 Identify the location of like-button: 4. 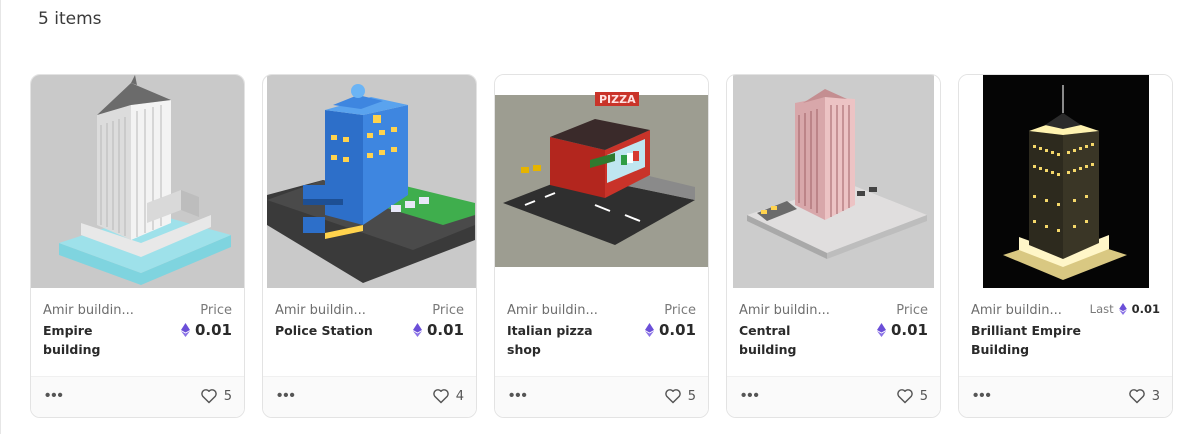
(448, 396).